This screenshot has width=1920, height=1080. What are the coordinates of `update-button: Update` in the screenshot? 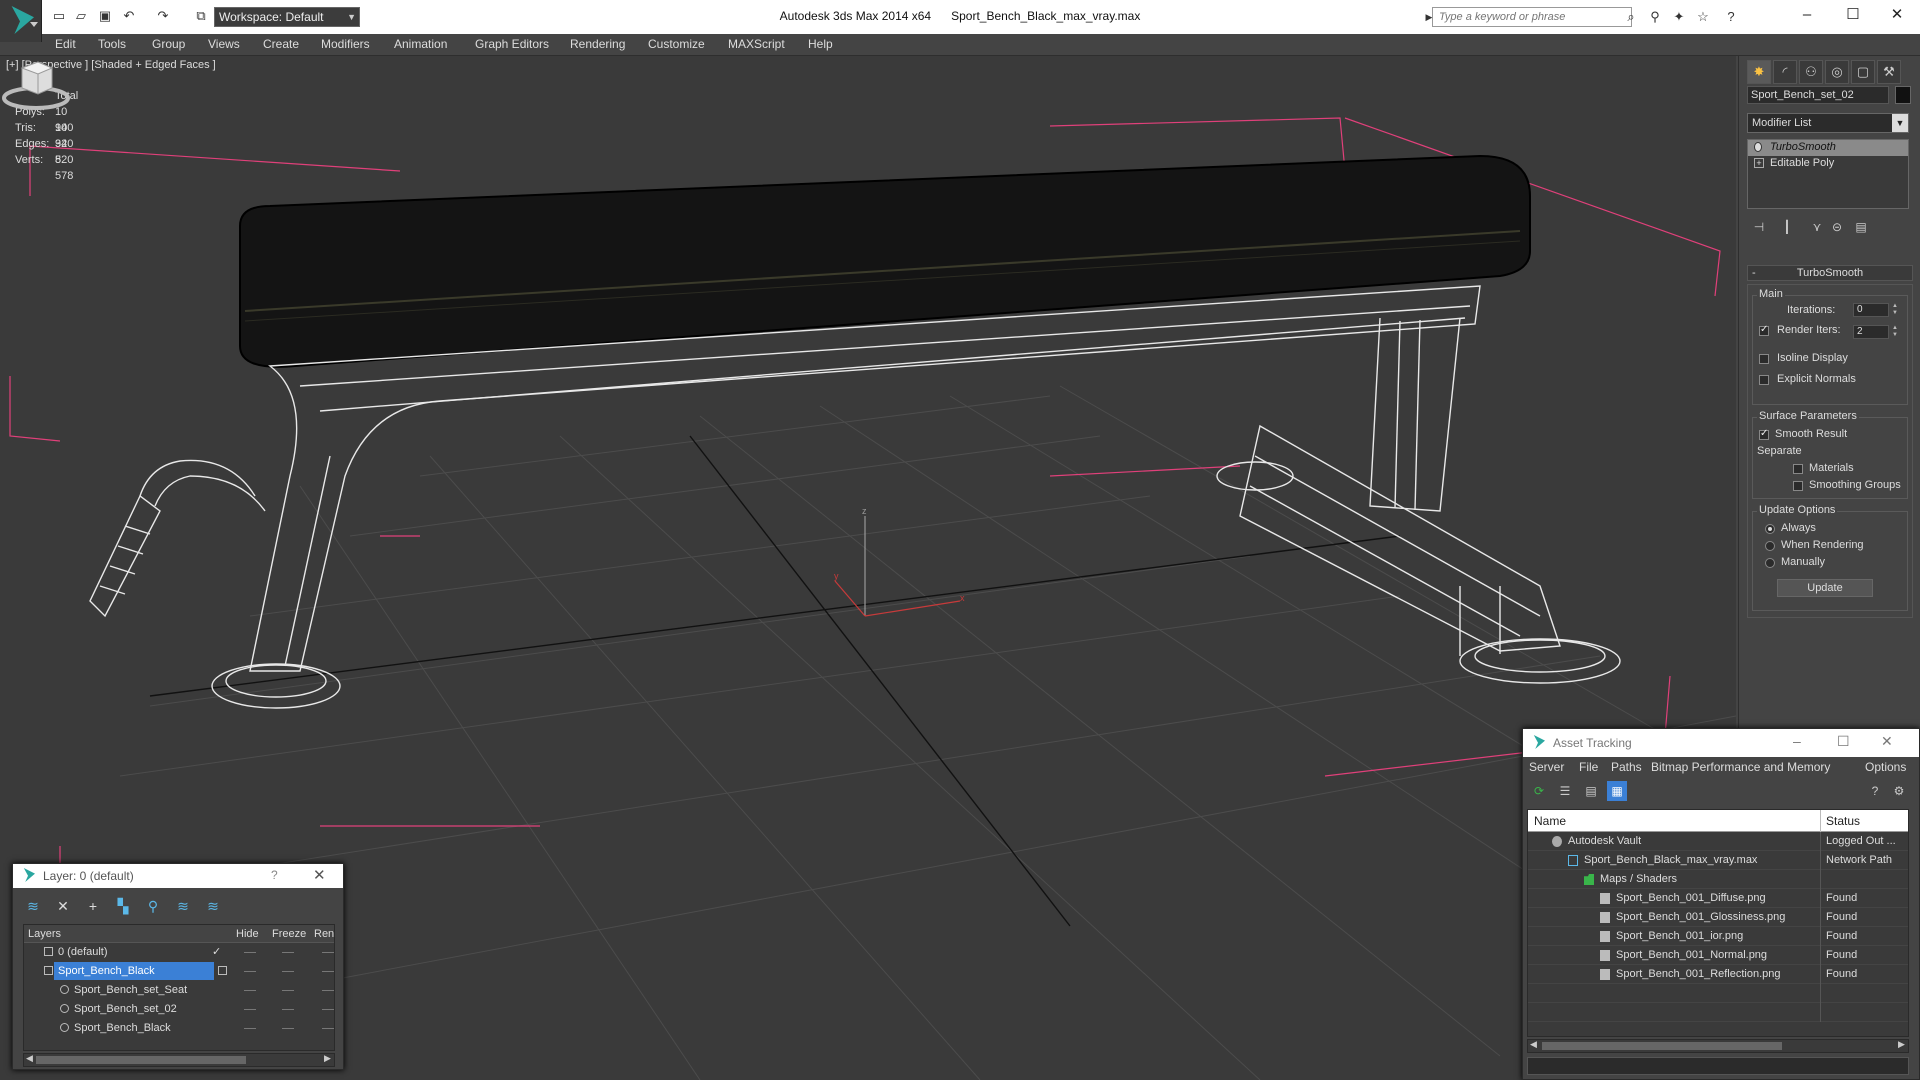 It's located at (1825, 588).